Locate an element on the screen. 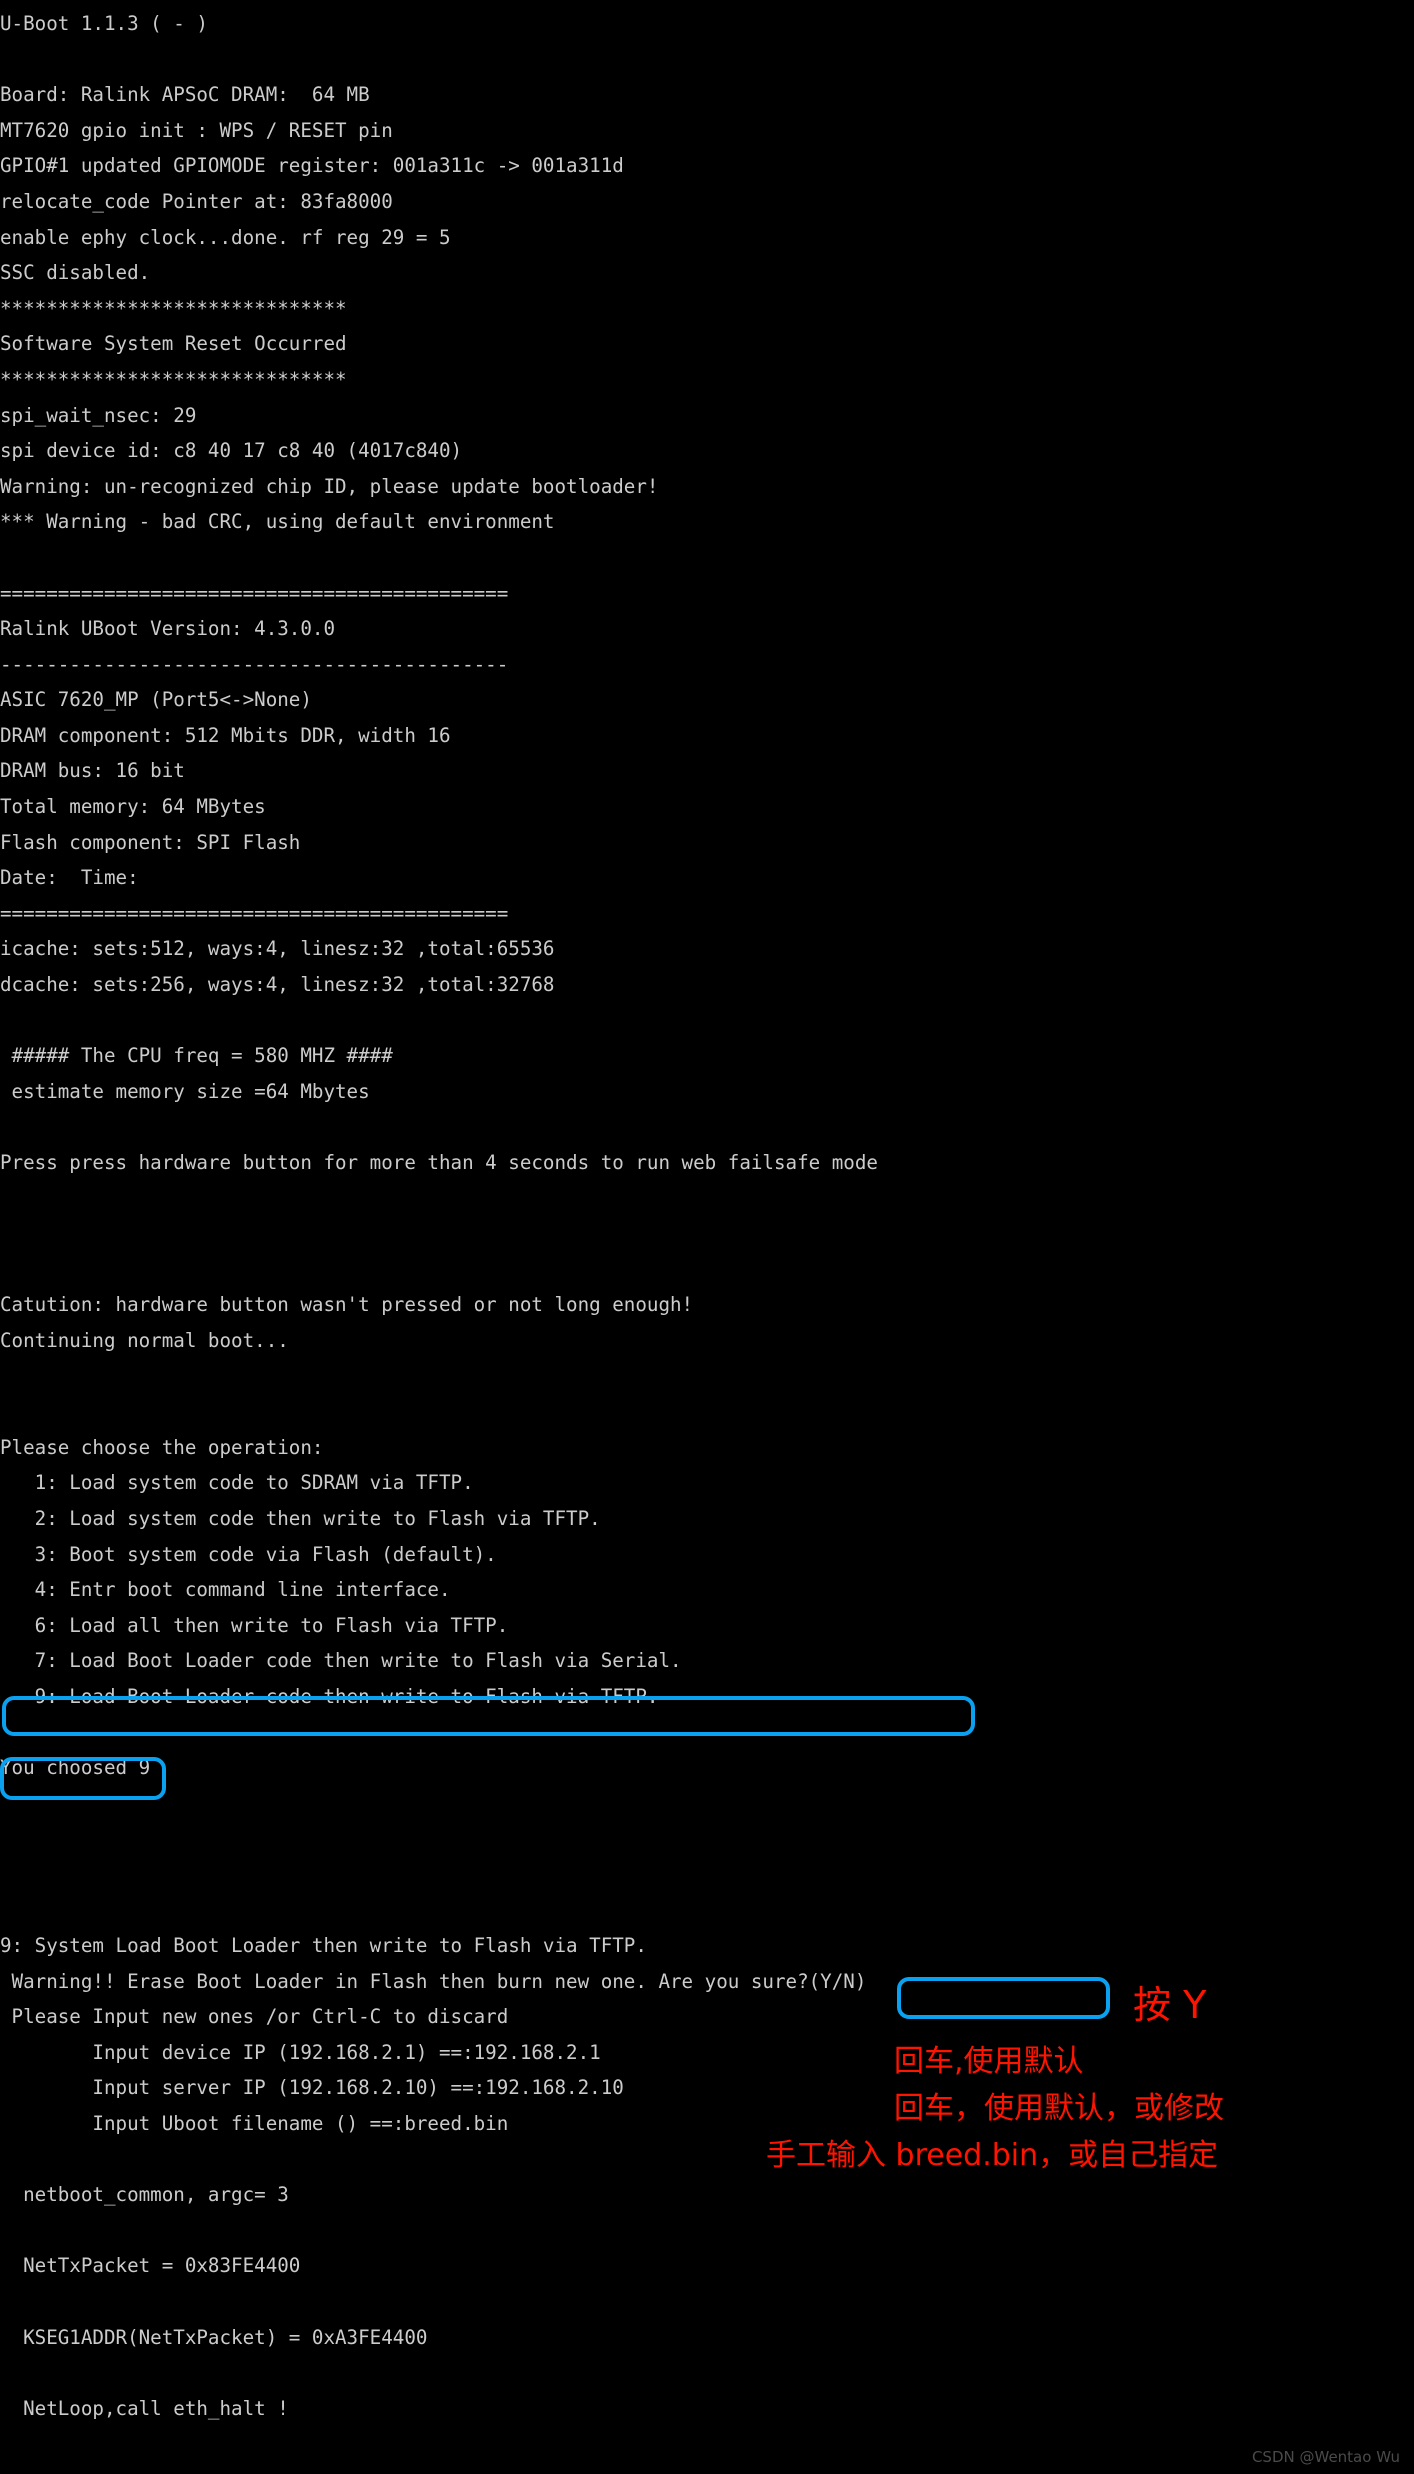  press-y-note: 按 Y is located at coordinates (1170, 2005).